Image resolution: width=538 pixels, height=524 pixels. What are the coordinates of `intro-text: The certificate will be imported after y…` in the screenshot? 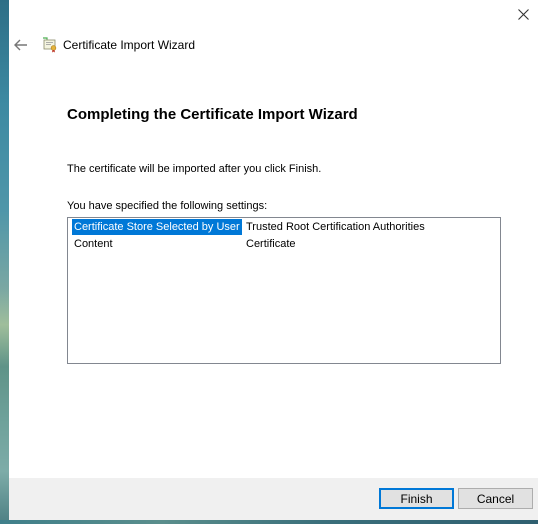 It's located at (194, 169).